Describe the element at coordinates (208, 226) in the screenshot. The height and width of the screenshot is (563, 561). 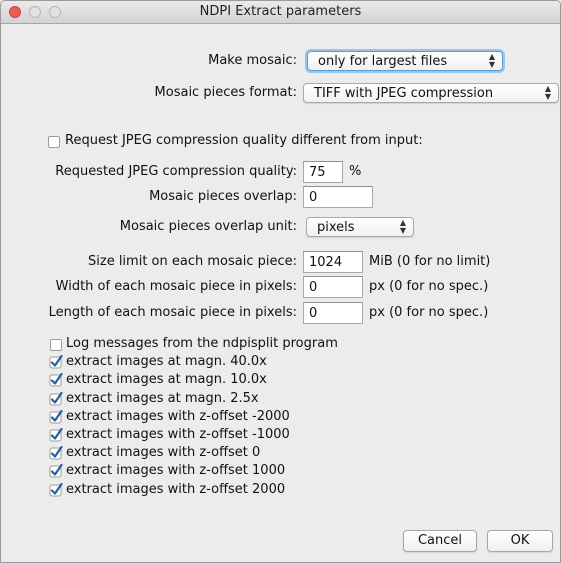
I see `overlap-unit-label: Mosaic pieces overlap unit:` at that location.